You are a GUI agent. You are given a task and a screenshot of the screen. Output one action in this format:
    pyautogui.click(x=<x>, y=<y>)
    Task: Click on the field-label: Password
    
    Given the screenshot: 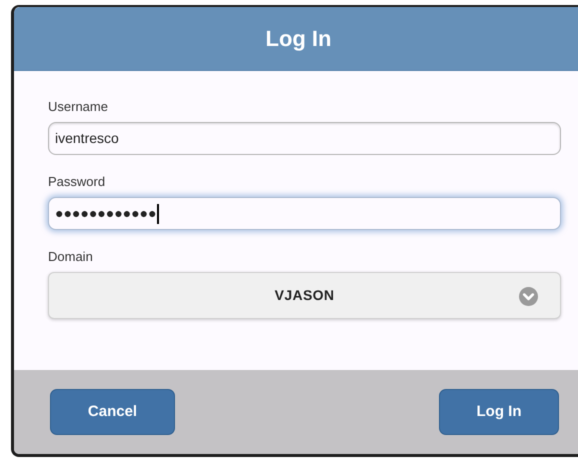 What is the action you would take?
    pyautogui.click(x=77, y=182)
    